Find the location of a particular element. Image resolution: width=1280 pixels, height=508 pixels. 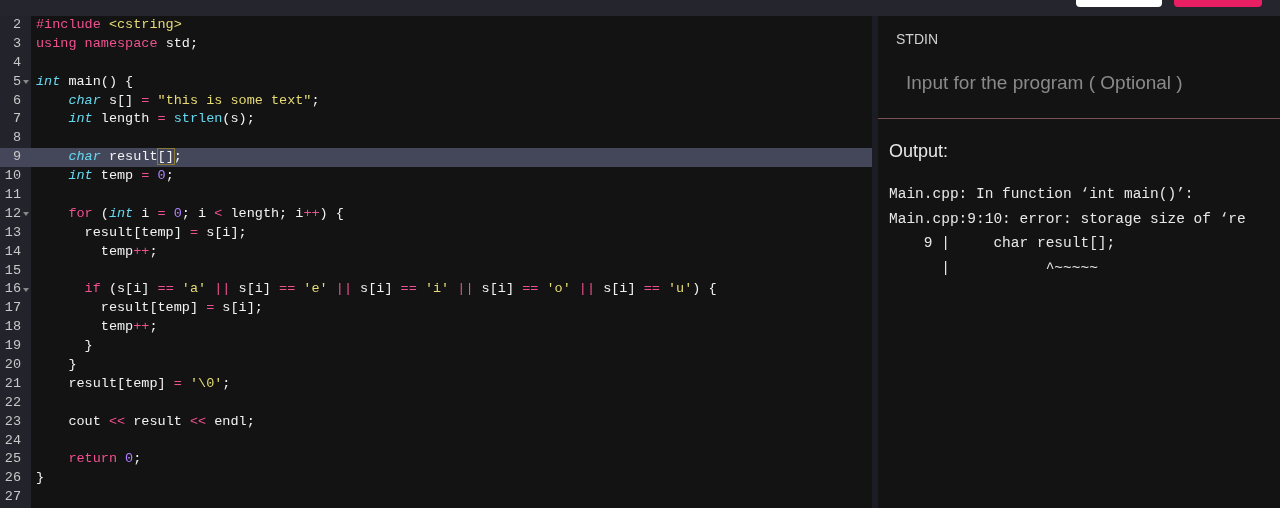

line-number: 11 is located at coordinates (12, 195).